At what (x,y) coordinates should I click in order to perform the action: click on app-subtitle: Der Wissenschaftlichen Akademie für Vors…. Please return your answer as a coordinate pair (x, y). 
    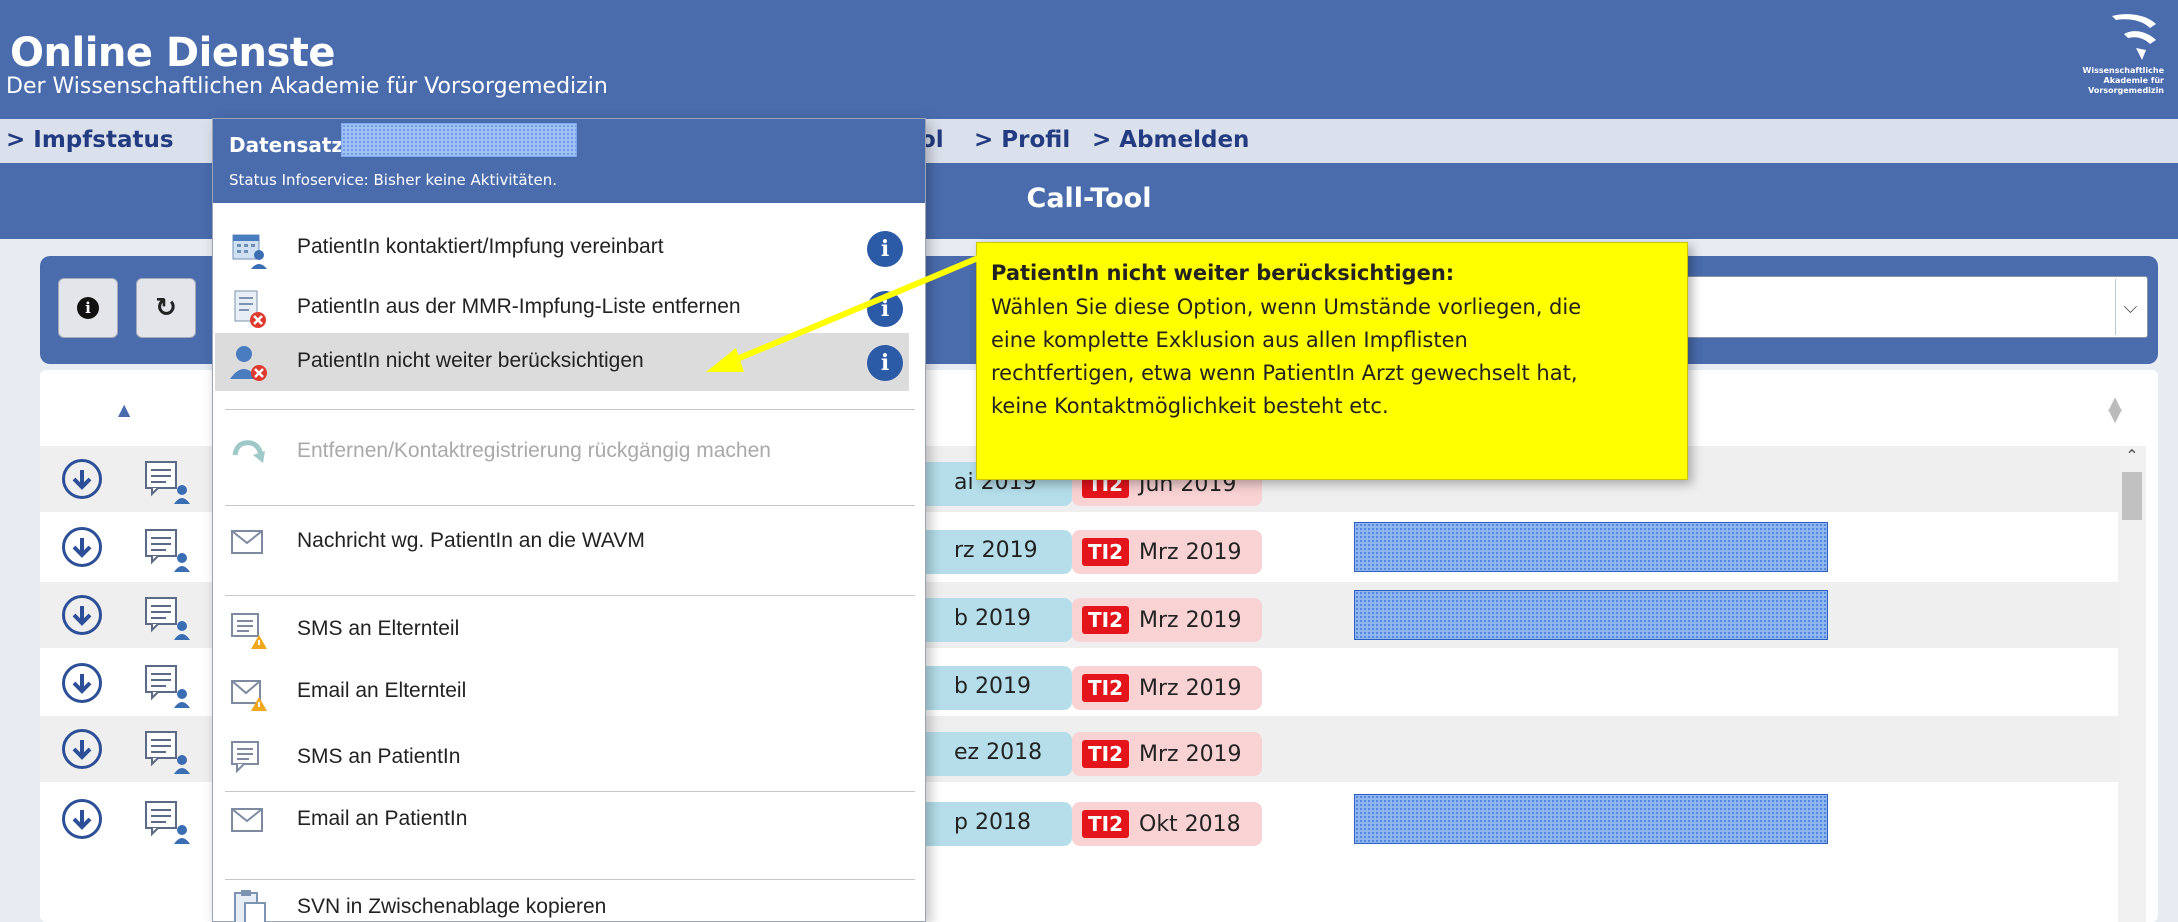
    Looking at the image, I should click on (307, 86).